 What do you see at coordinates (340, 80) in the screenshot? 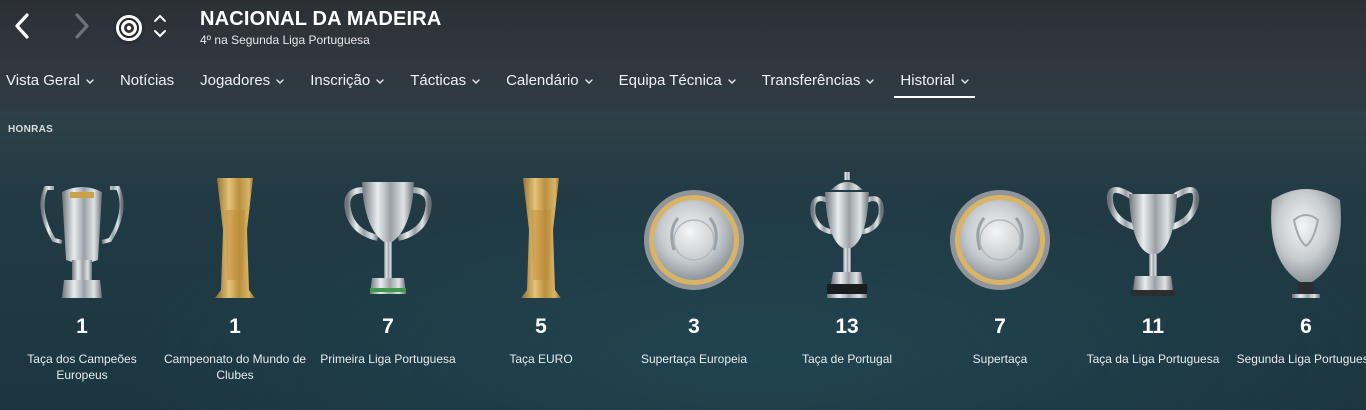
I see `tab-label: Inscrição` at bounding box center [340, 80].